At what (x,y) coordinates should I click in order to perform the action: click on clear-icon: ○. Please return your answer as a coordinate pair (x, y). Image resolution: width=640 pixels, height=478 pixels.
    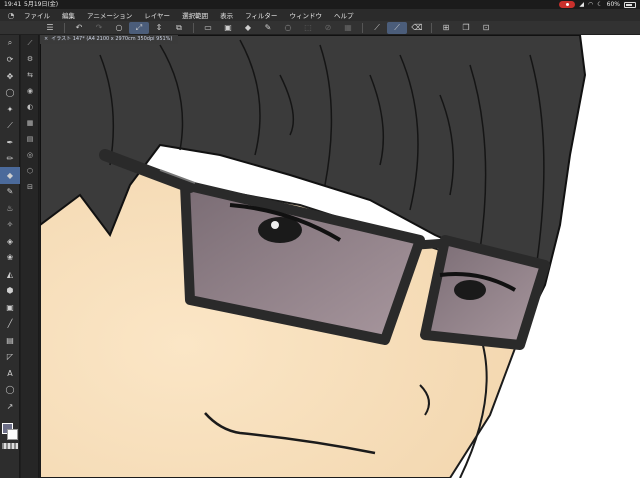
    Looking at the image, I should click on (119, 28).